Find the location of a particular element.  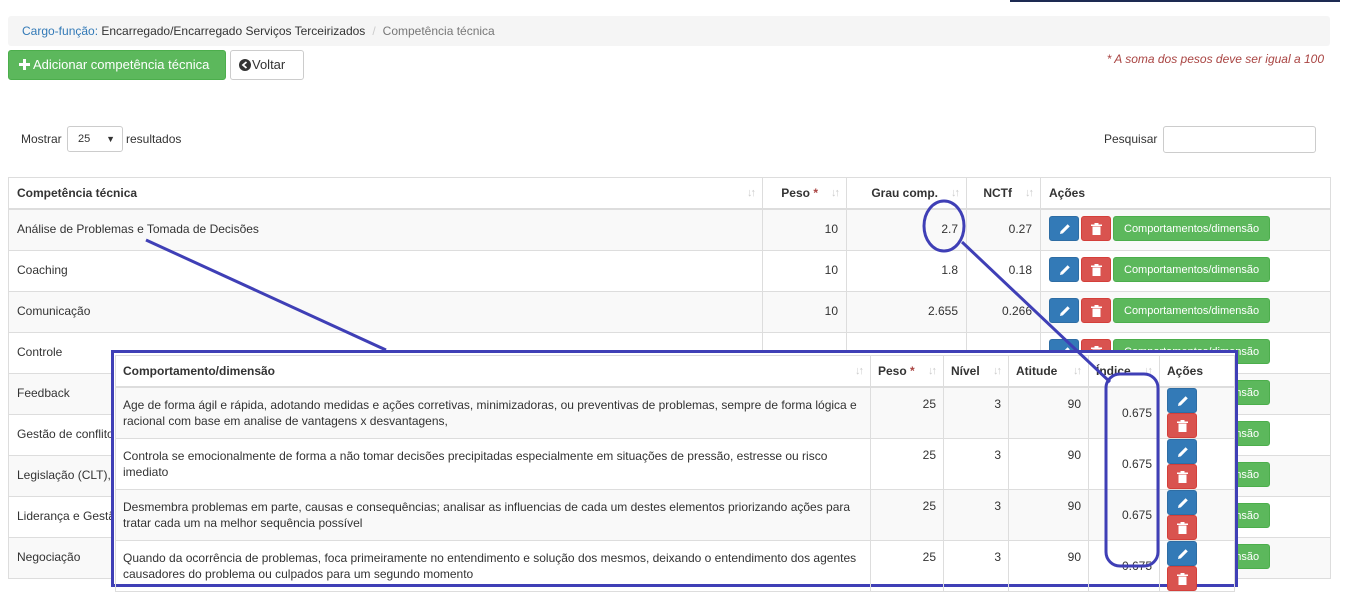

col-acoes: Ações is located at coordinates (1197, 371).